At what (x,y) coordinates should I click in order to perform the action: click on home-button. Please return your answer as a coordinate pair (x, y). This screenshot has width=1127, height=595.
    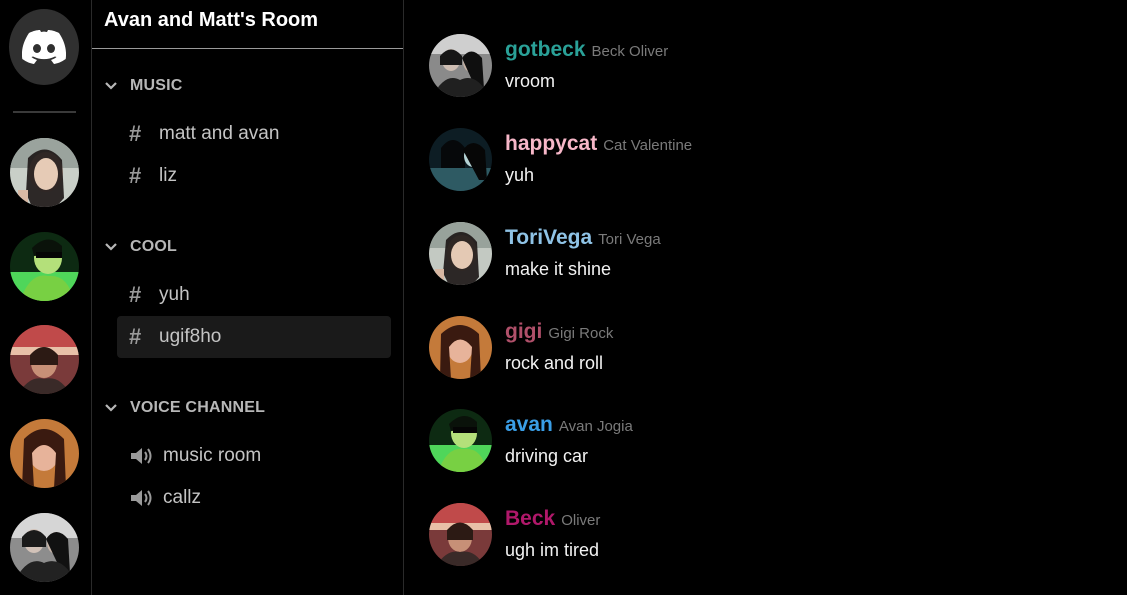
    Looking at the image, I should click on (44, 47).